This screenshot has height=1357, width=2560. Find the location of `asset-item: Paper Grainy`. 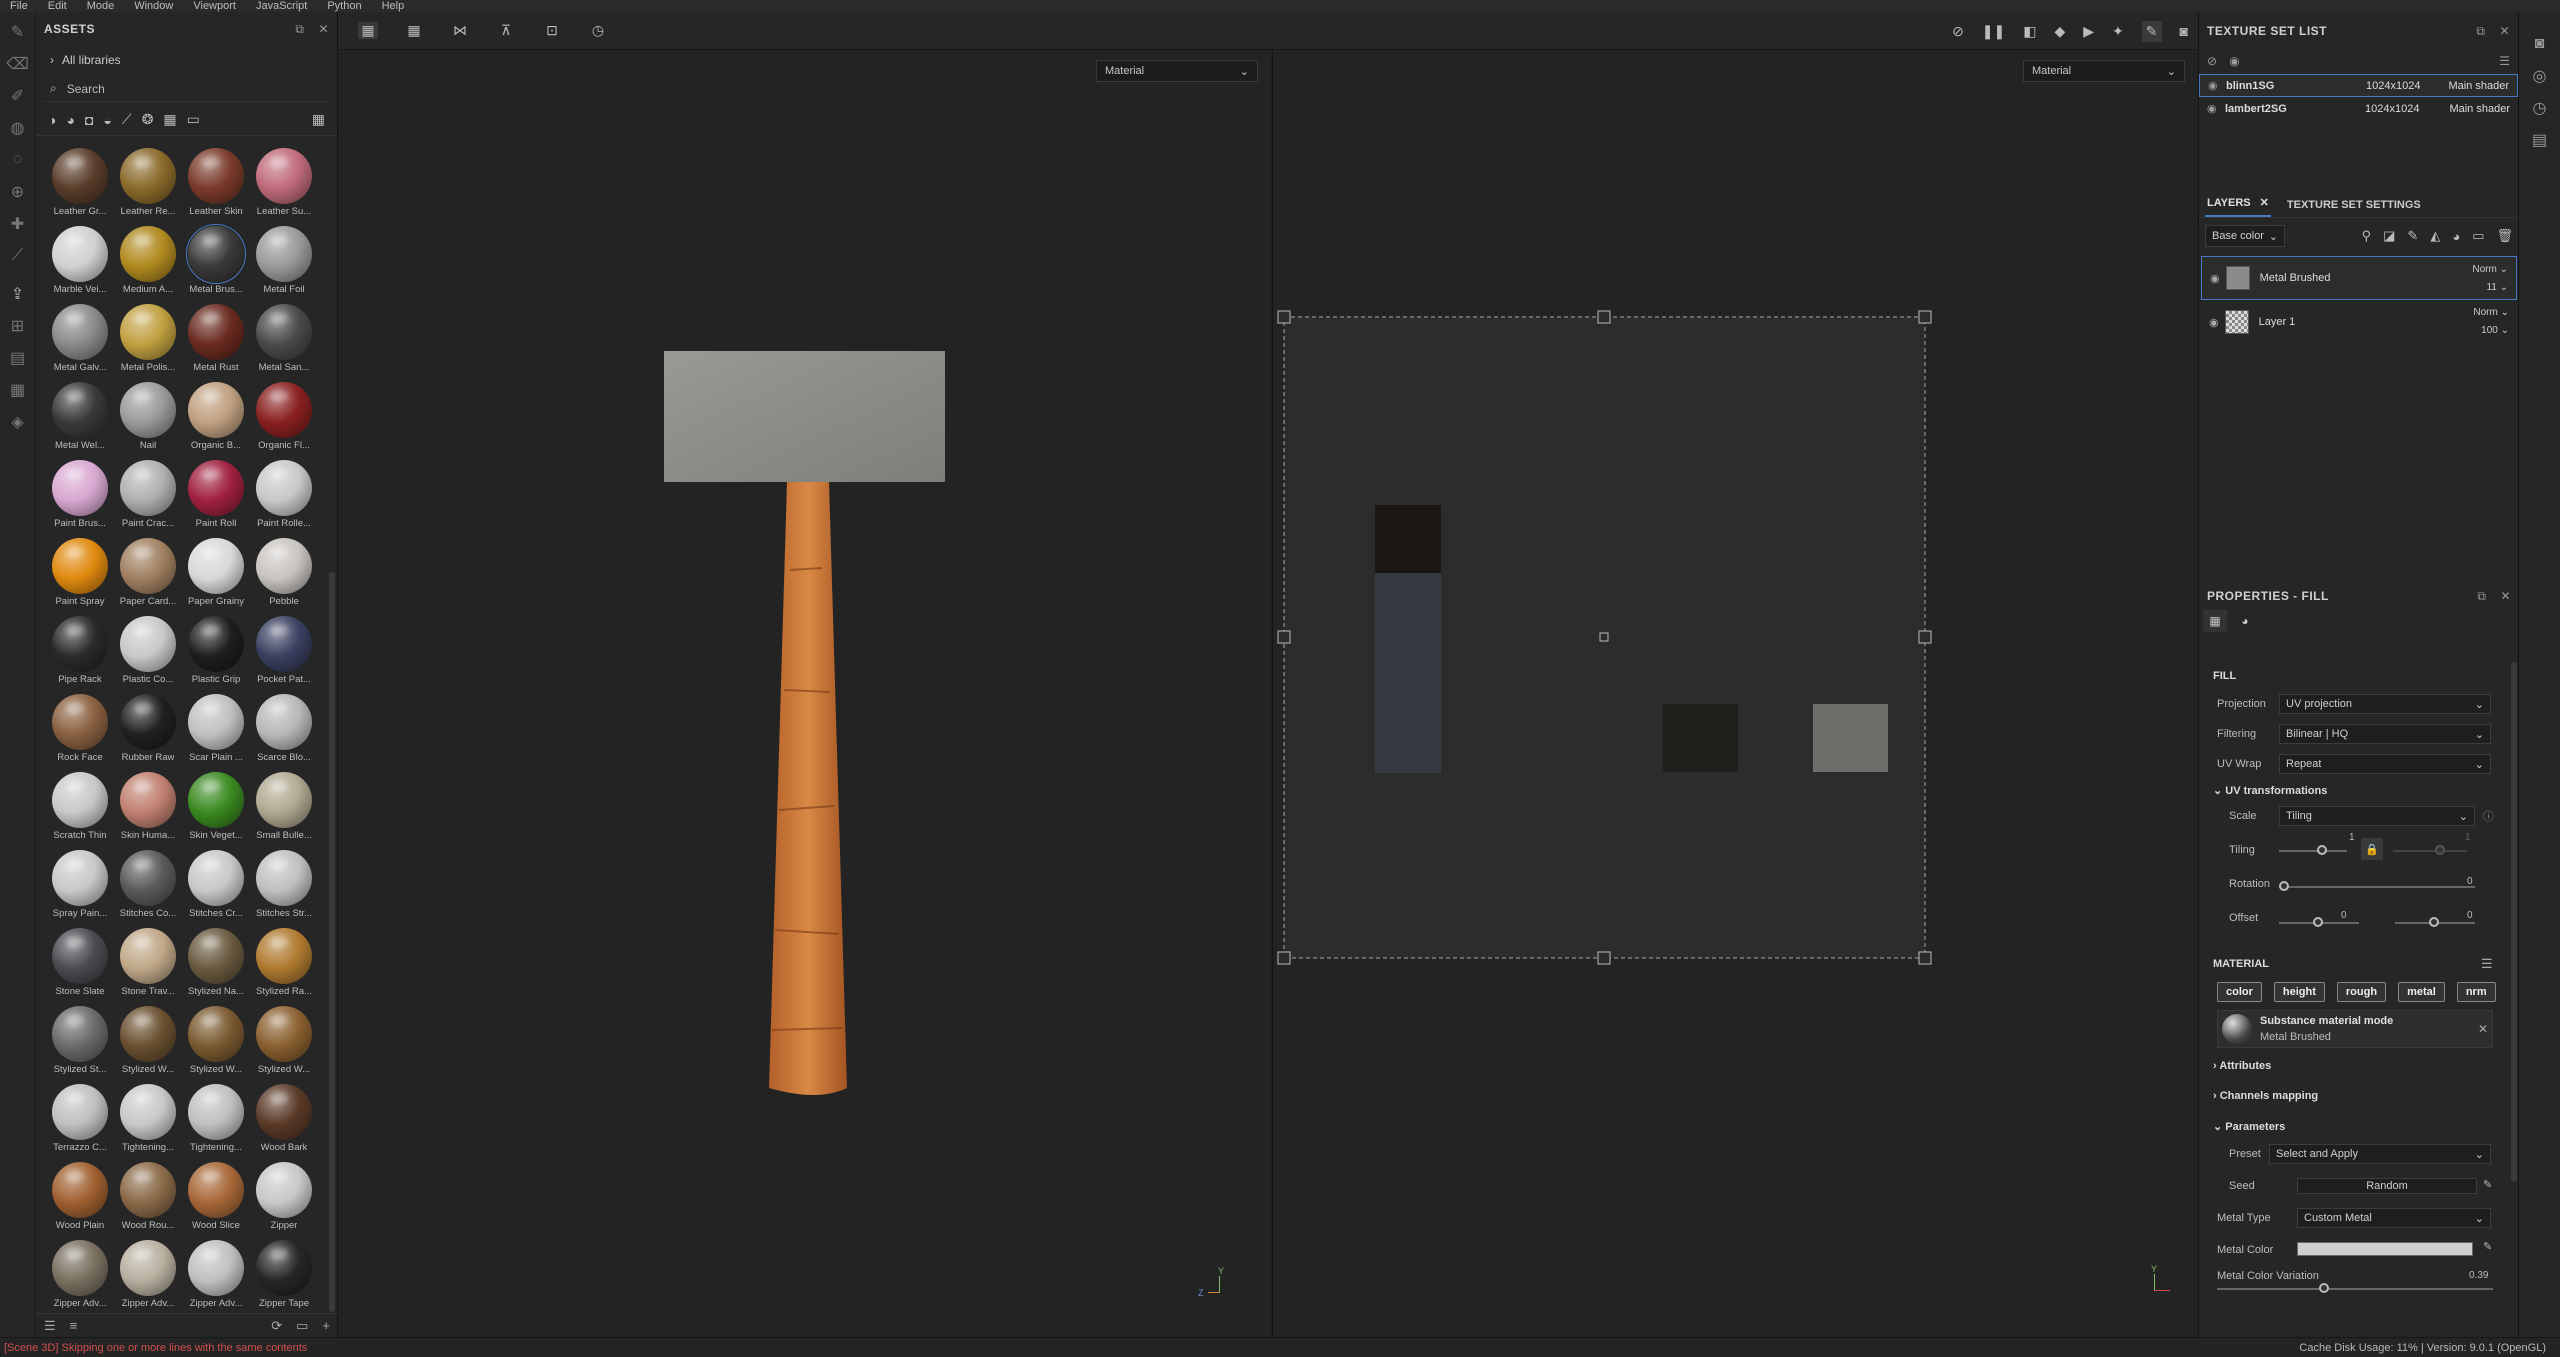

asset-item: Paper Grainy is located at coordinates (216, 573).